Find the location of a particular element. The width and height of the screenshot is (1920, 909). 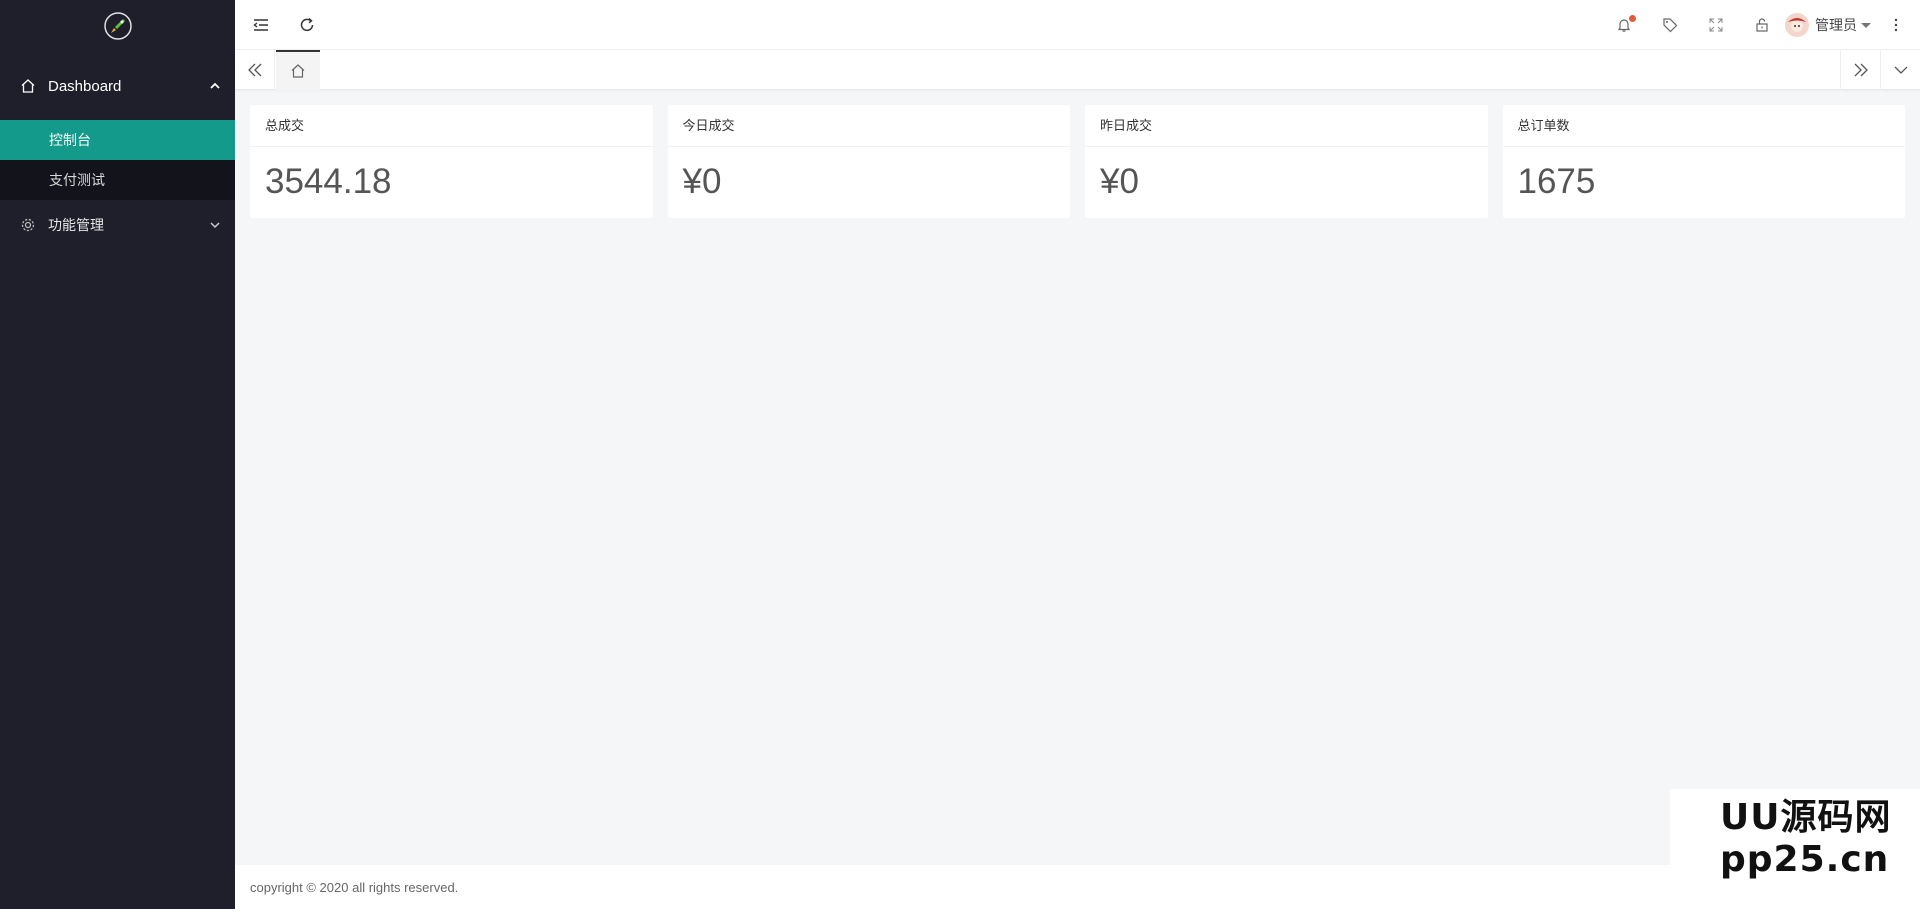

stat-card-title: 今日成交 is located at coordinates (868, 126).